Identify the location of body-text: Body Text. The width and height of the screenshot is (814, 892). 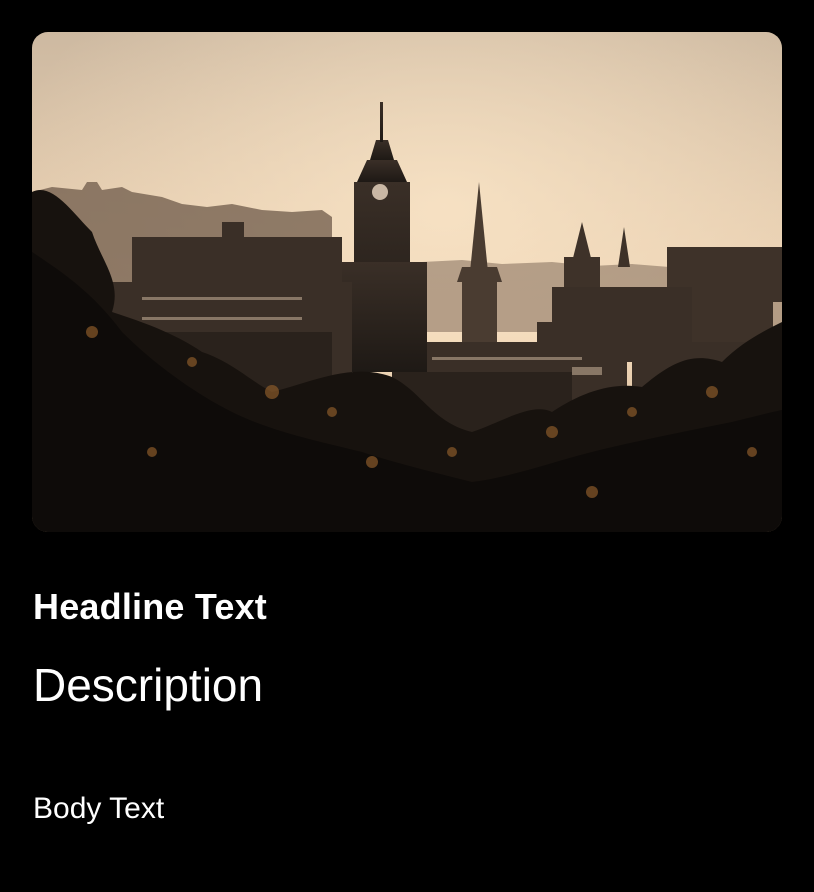
(99, 808).